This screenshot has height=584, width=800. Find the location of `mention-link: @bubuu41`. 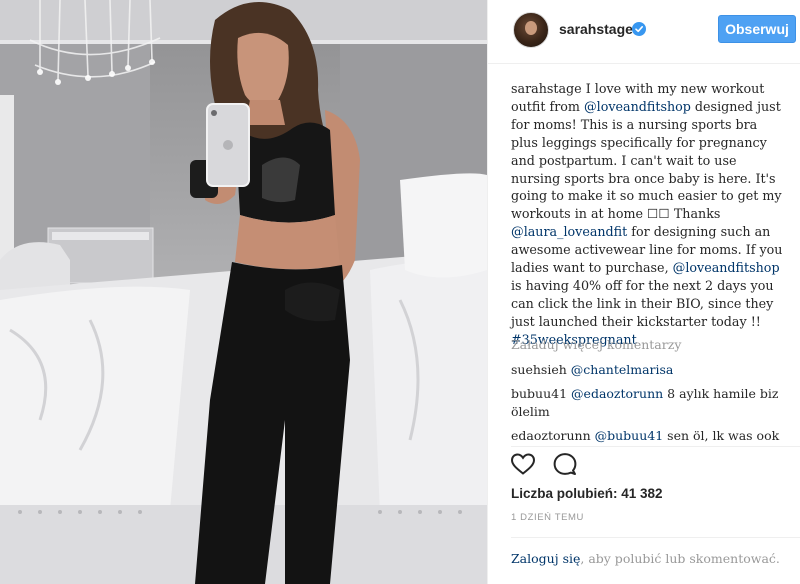

mention-link: @bubuu41 is located at coordinates (629, 435).